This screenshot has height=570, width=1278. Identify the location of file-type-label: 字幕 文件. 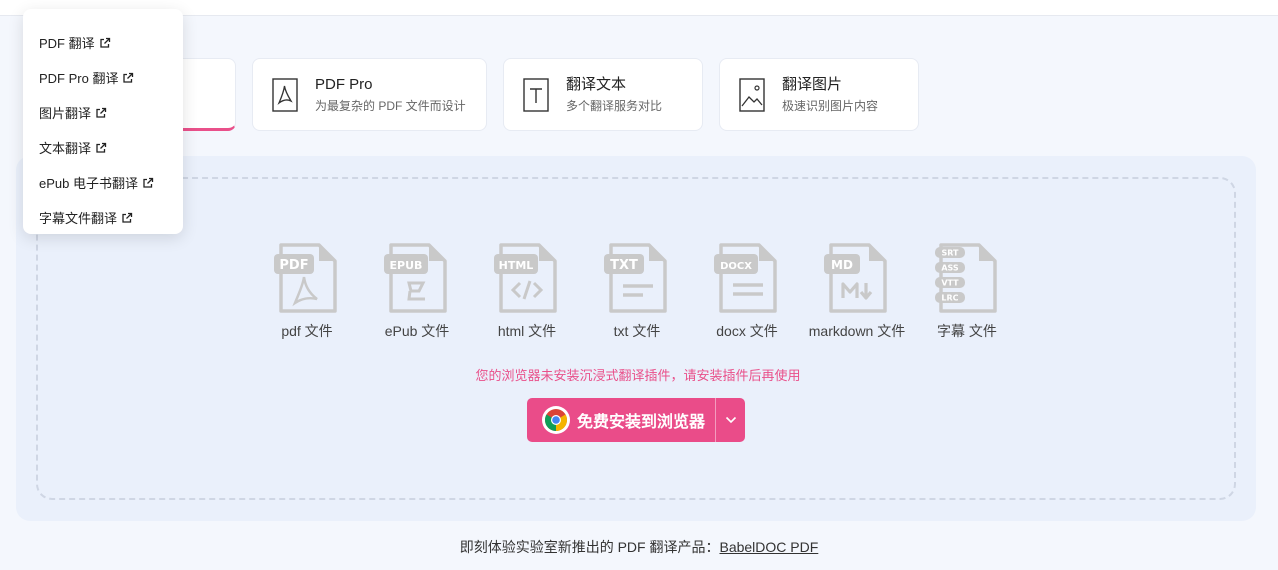
(967, 331).